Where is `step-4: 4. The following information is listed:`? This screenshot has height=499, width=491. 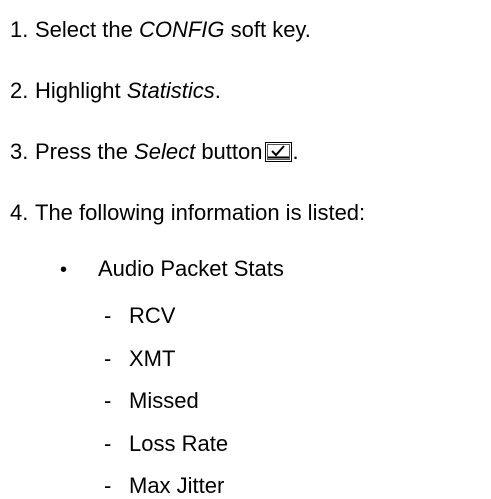 step-4: 4. The following information is listed: is located at coordinates (187, 213).